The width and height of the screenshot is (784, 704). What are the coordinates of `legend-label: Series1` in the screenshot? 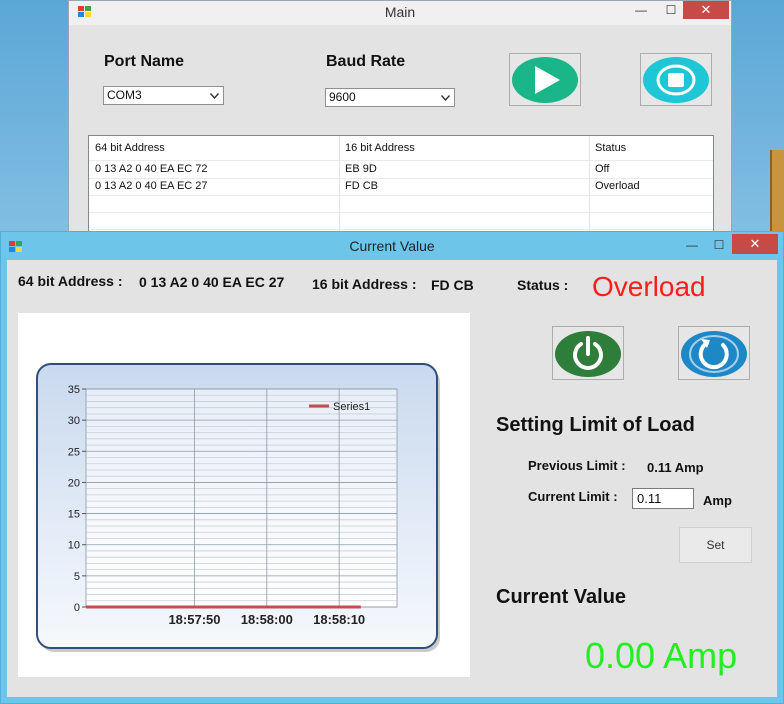 It's located at (351, 407).